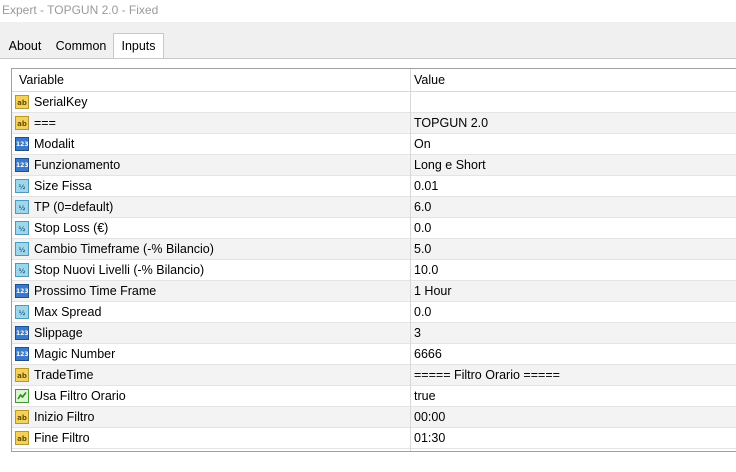 Image resolution: width=736 pixels, height=472 pixels. Describe the element at coordinates (417, 333) in the screenshot. I see `input-value: 3` at that location.